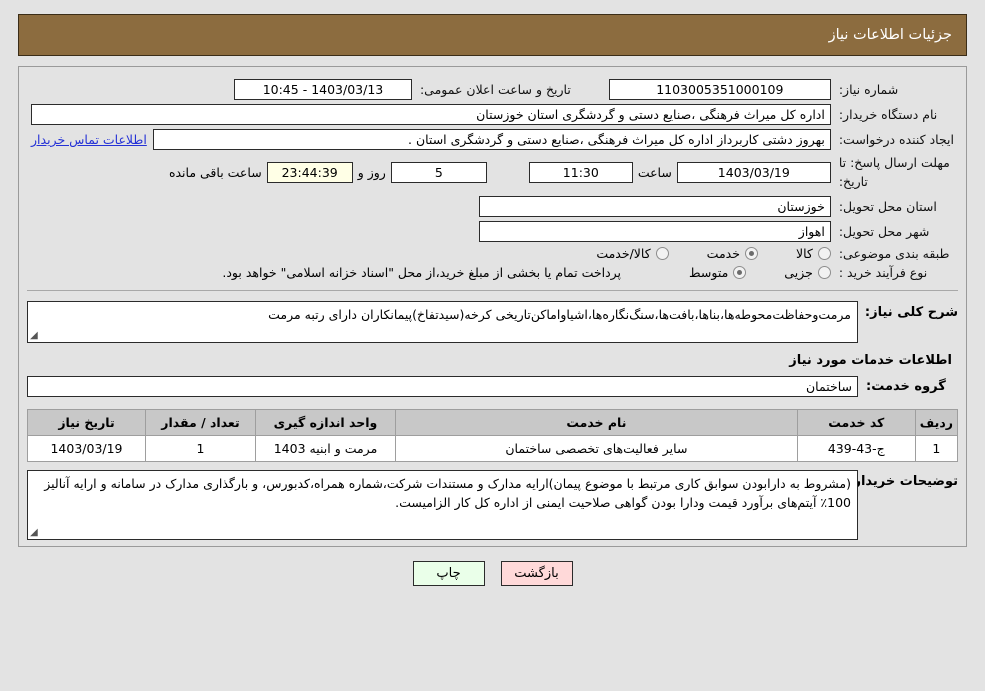 The image size is (985, 691). I want to click on province-label: استان محل تحویل:, so click(887, 206).